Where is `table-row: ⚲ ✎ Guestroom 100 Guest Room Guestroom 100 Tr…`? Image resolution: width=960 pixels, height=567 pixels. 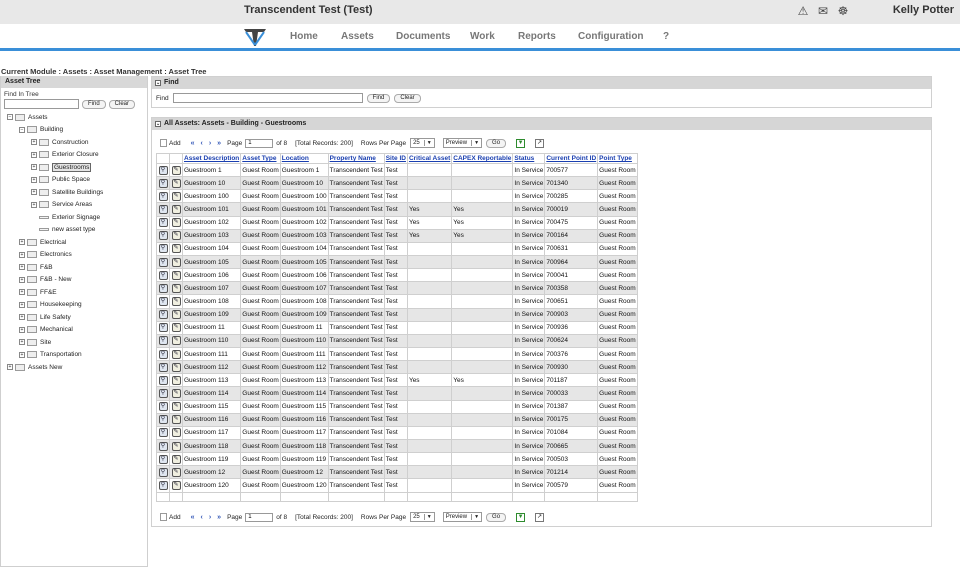 table-row: ⚲ ✎ Guestroom 100 Guest Room Guestroom 100 Tr… is located at coordinates (397, 196).